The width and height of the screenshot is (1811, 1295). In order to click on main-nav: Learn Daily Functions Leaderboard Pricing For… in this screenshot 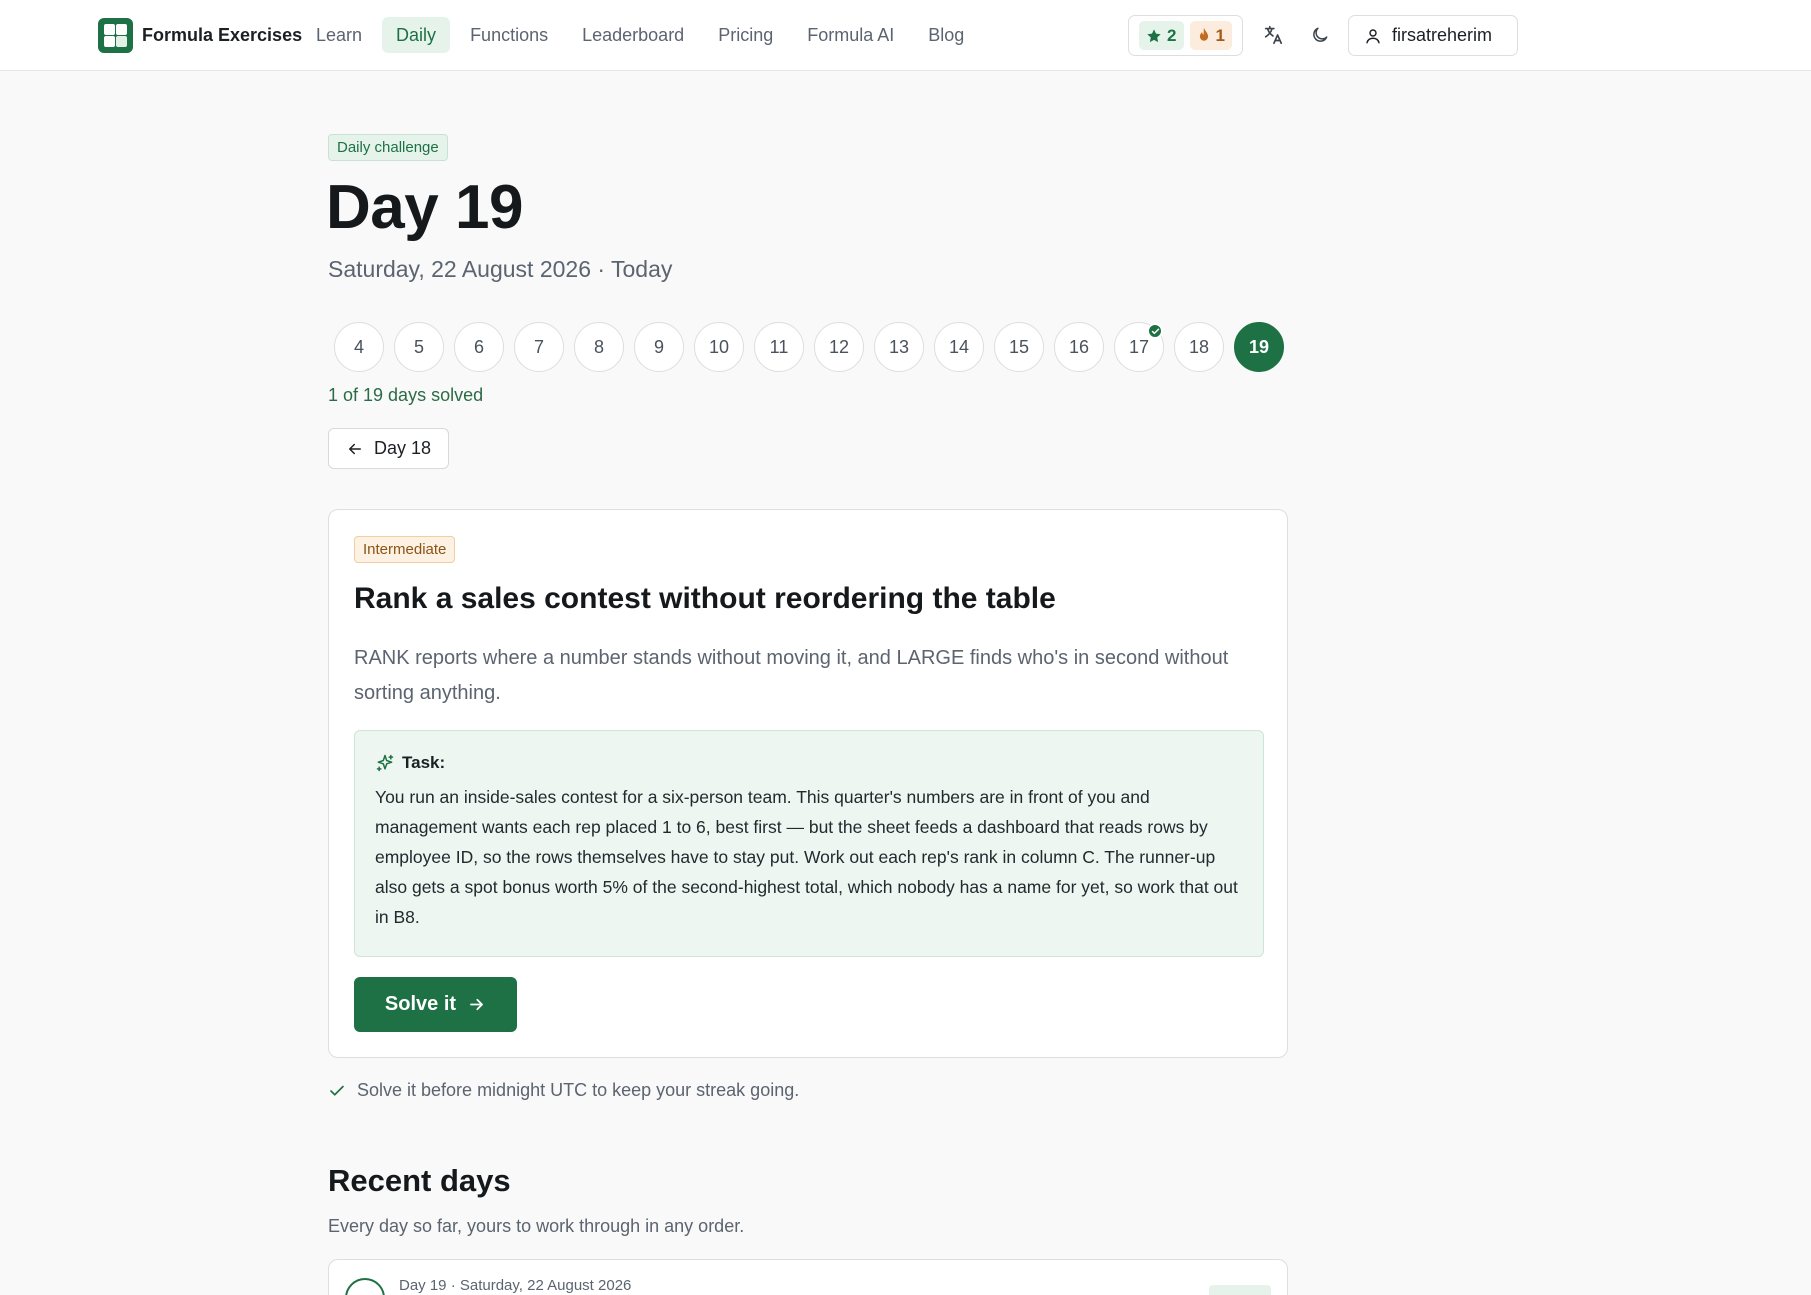, I will do `click(640, 35)`.